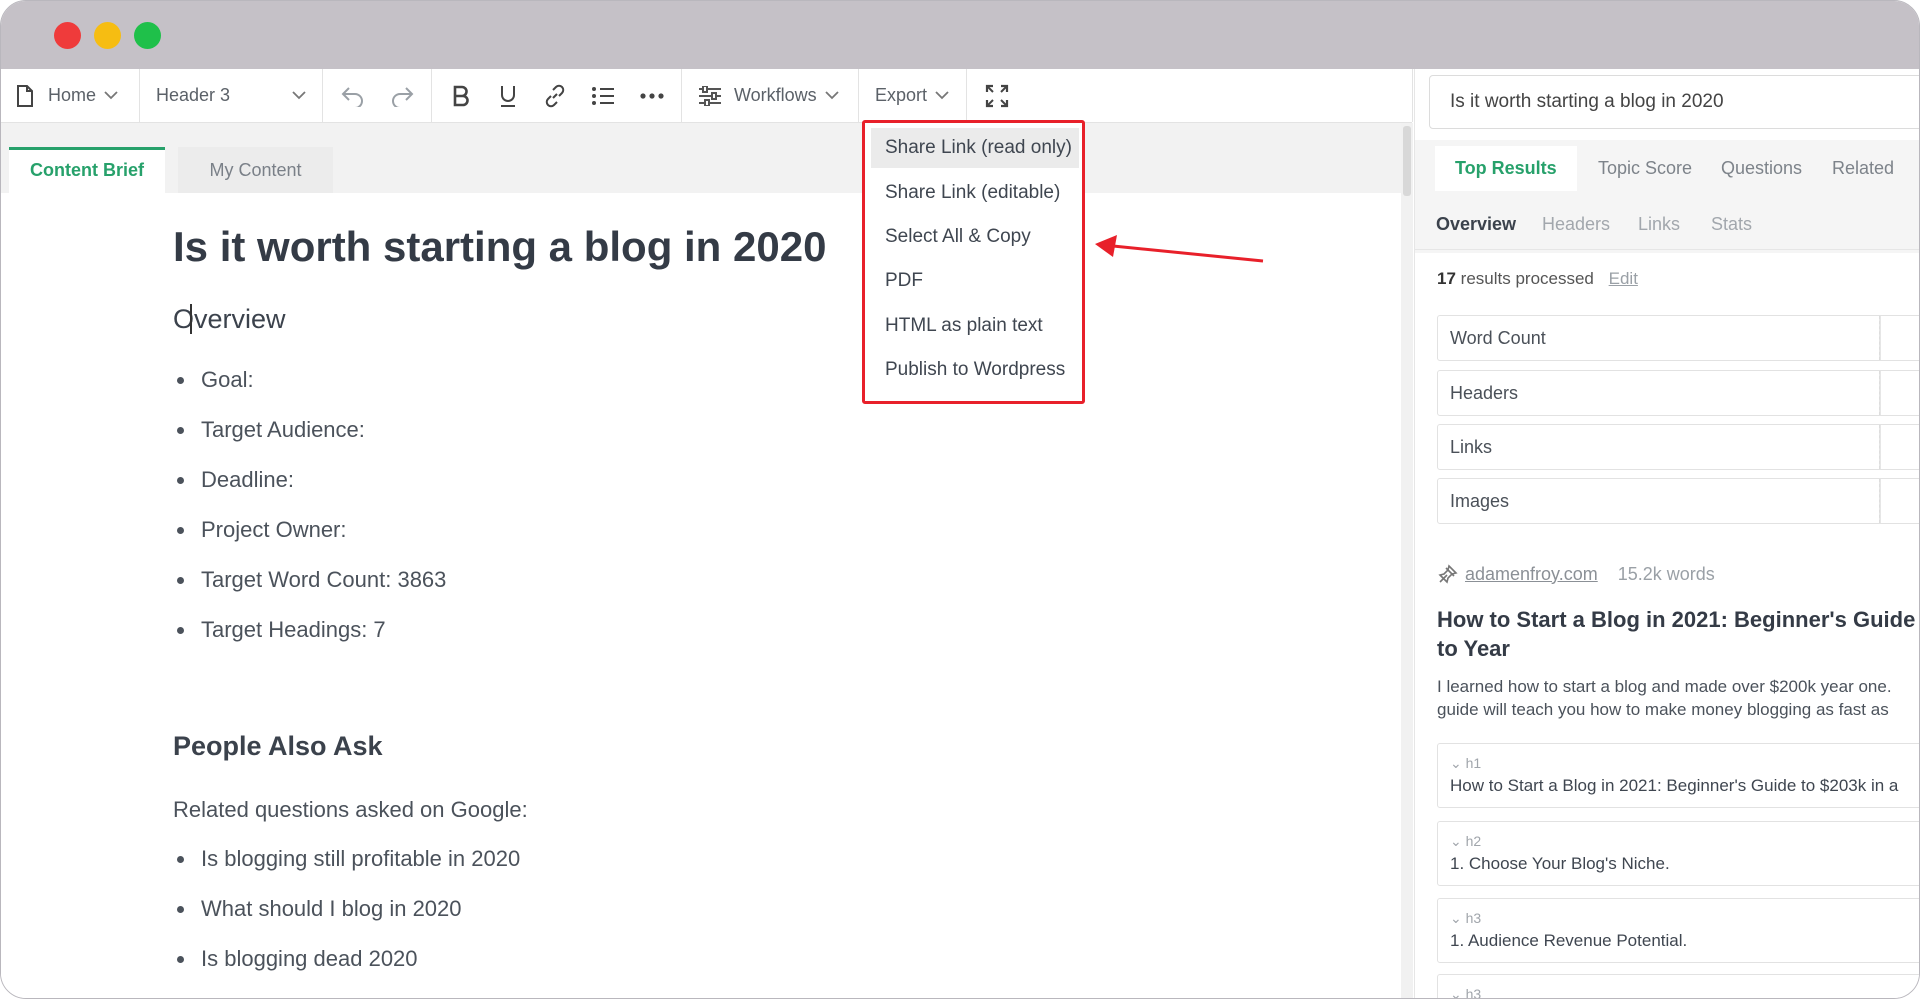 The height and width of the screenshot is (999, 1920). What do you see at coordinates (309, 533) in the screenshot?
I see `list-item: Project Owner:` at bounding box center [309, 533].